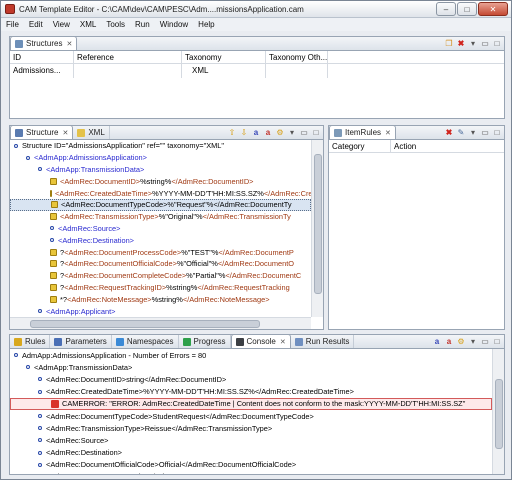 This screenshot has width=512, height=480. Describe the element at coordinates (81, 341) in the screenshot. I see `tab-parameters: Parameters` at that location.